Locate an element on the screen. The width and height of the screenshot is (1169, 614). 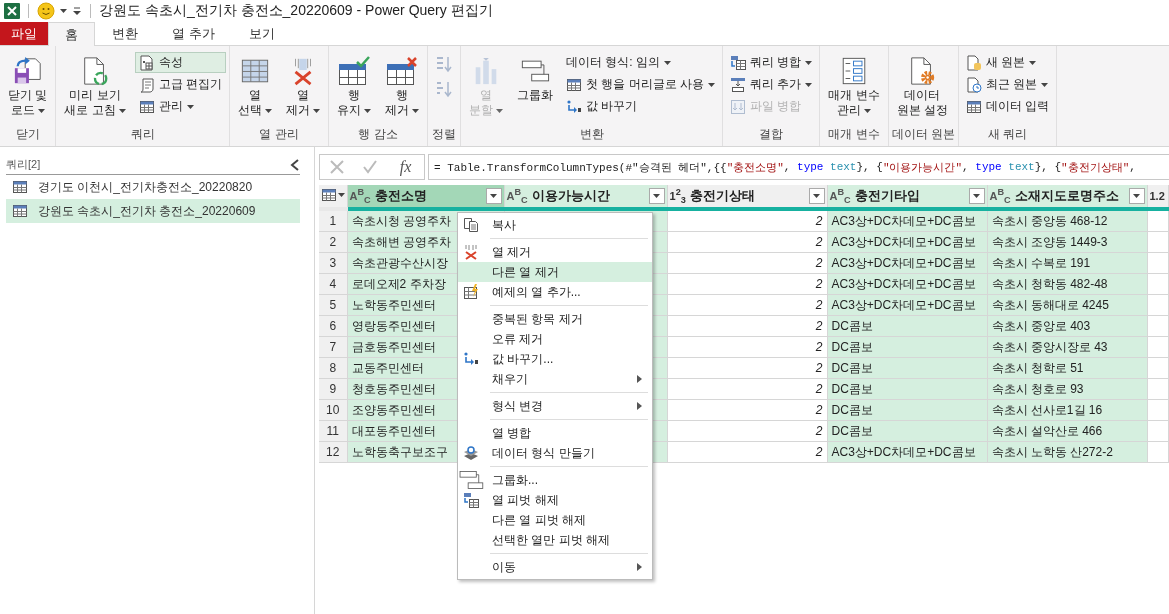
column-header: 1$^{2}$$_{3}$ 충전기상태 is located at coordinates (747, 197).